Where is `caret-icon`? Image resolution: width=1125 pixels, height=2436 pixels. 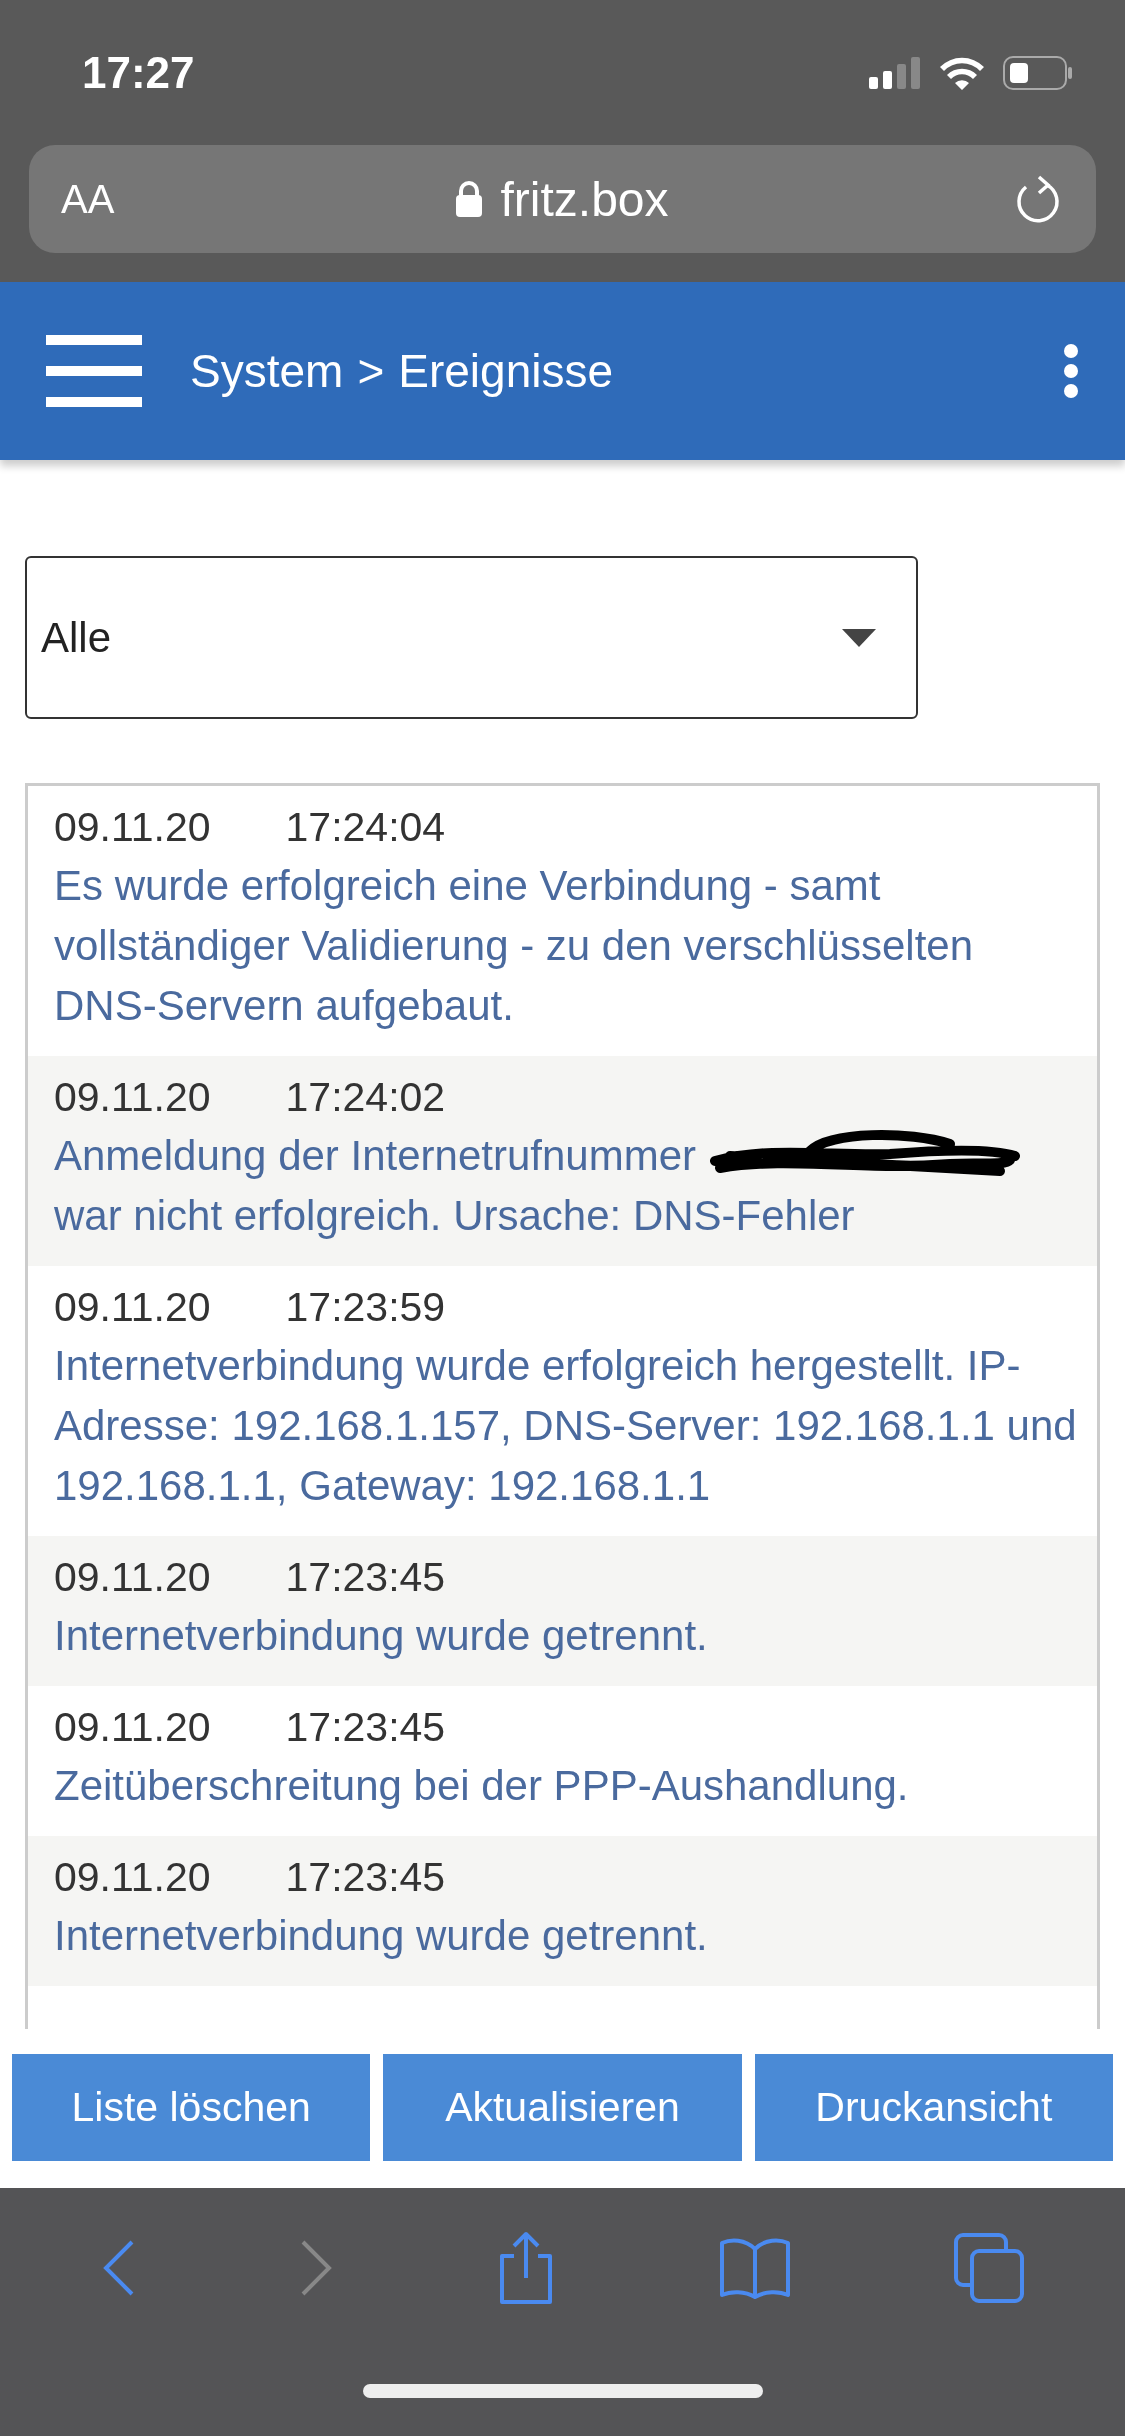 caret-icon is located at coordinates (859, 637).